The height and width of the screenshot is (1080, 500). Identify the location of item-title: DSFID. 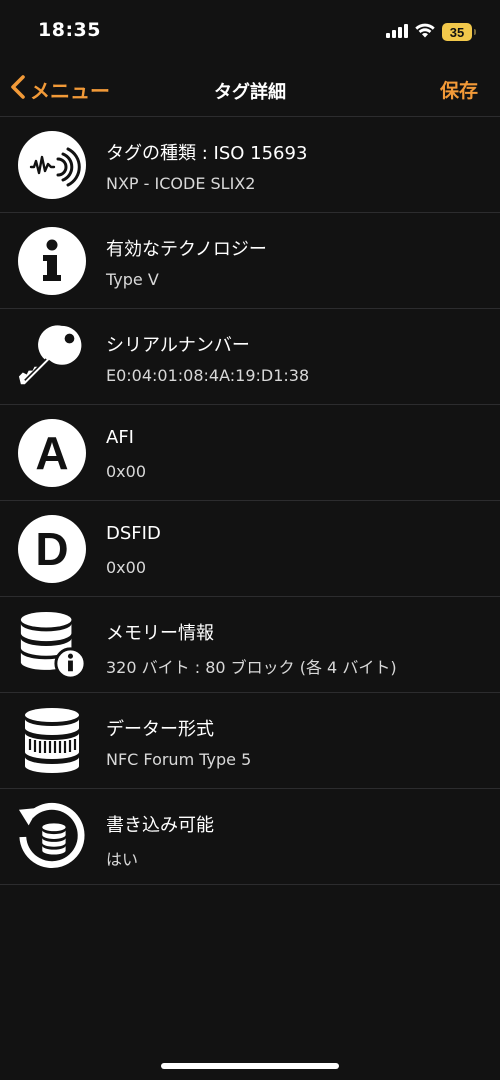
(133, 533).